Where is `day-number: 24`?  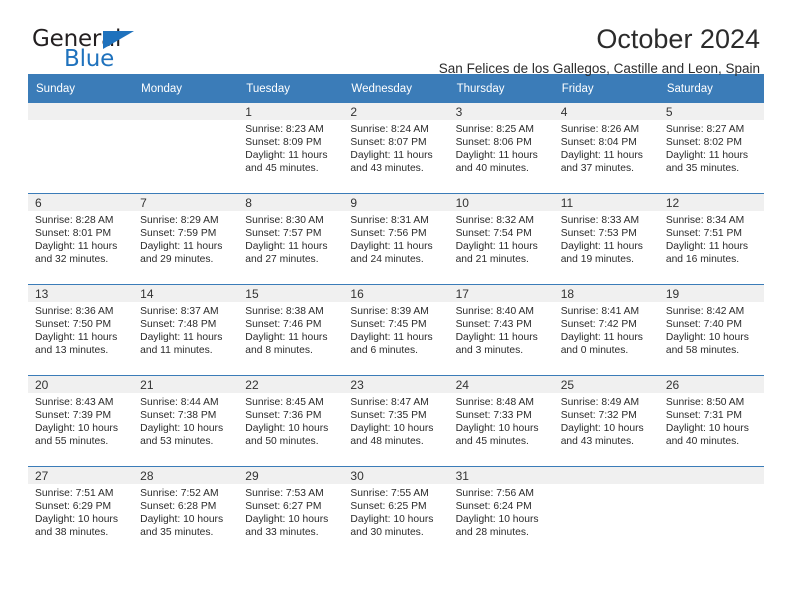
day-number: 24 is located at coordinates (462, 385).